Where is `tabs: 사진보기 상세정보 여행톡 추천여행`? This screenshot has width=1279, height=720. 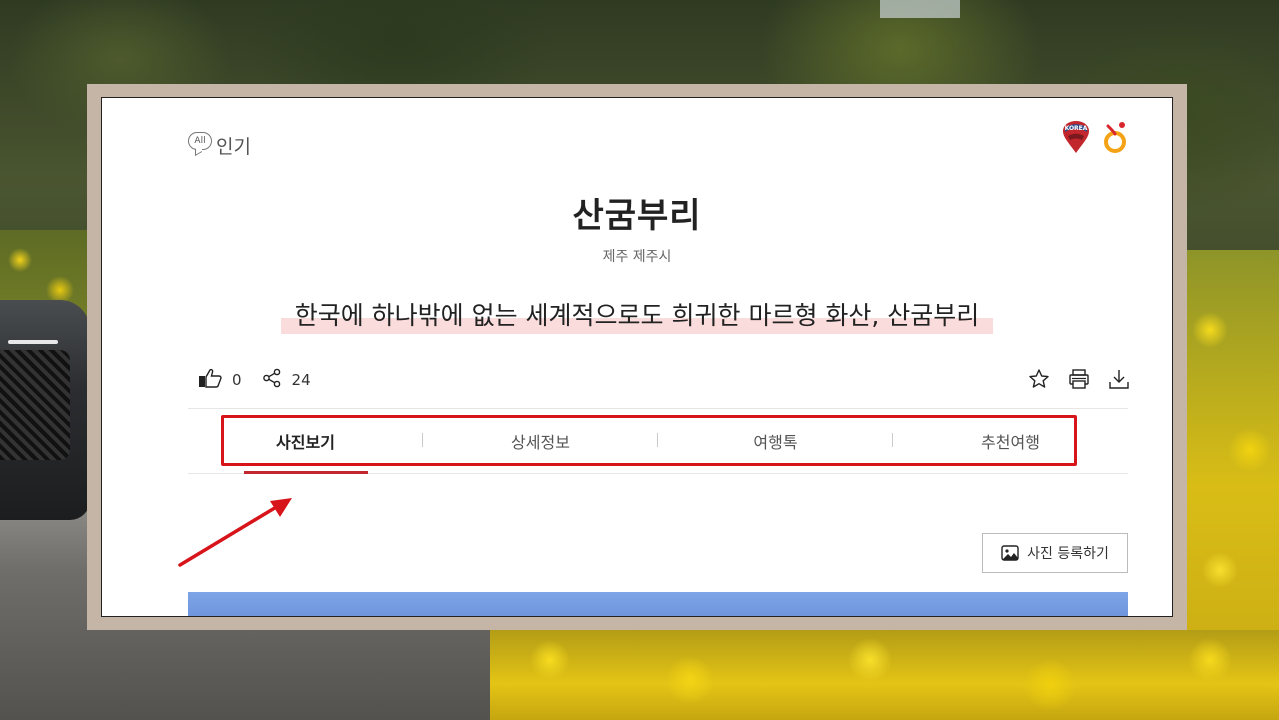 tabs: 사진보기 상세정보 여행톡 추천여행 is located at coordinates (658, 441).